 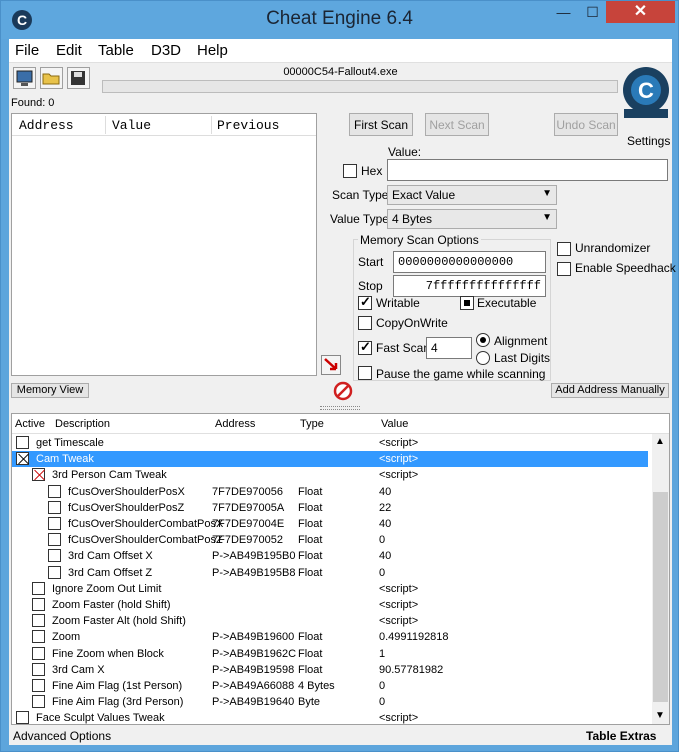 What do you see at coordinates (69, 50) in the screenshot?
I see `menu-edit: Edit` at bounding box center [69, 50].